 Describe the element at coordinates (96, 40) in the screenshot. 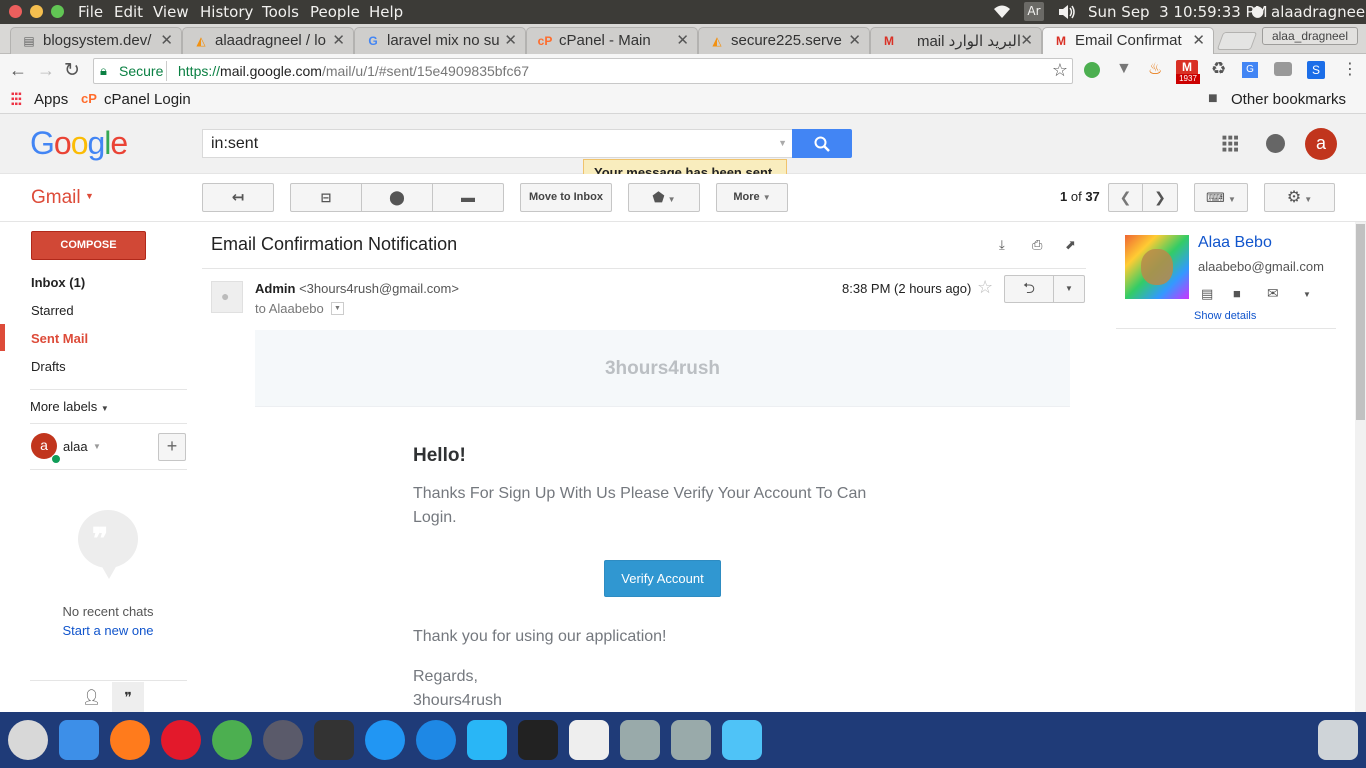

I see `tab-blogsystem: ▤ blogsystem.dev/ ✕` at that location.